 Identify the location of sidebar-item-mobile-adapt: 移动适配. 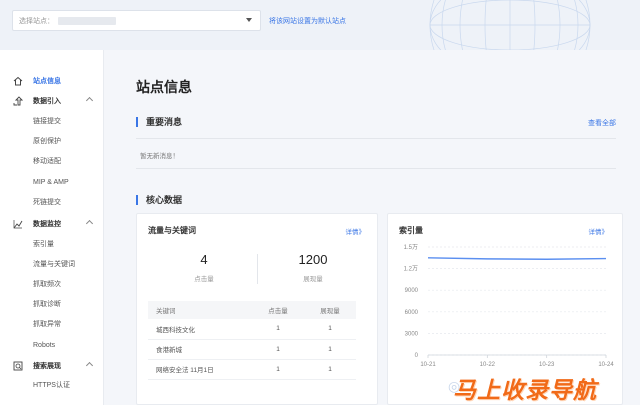
(52, 161).